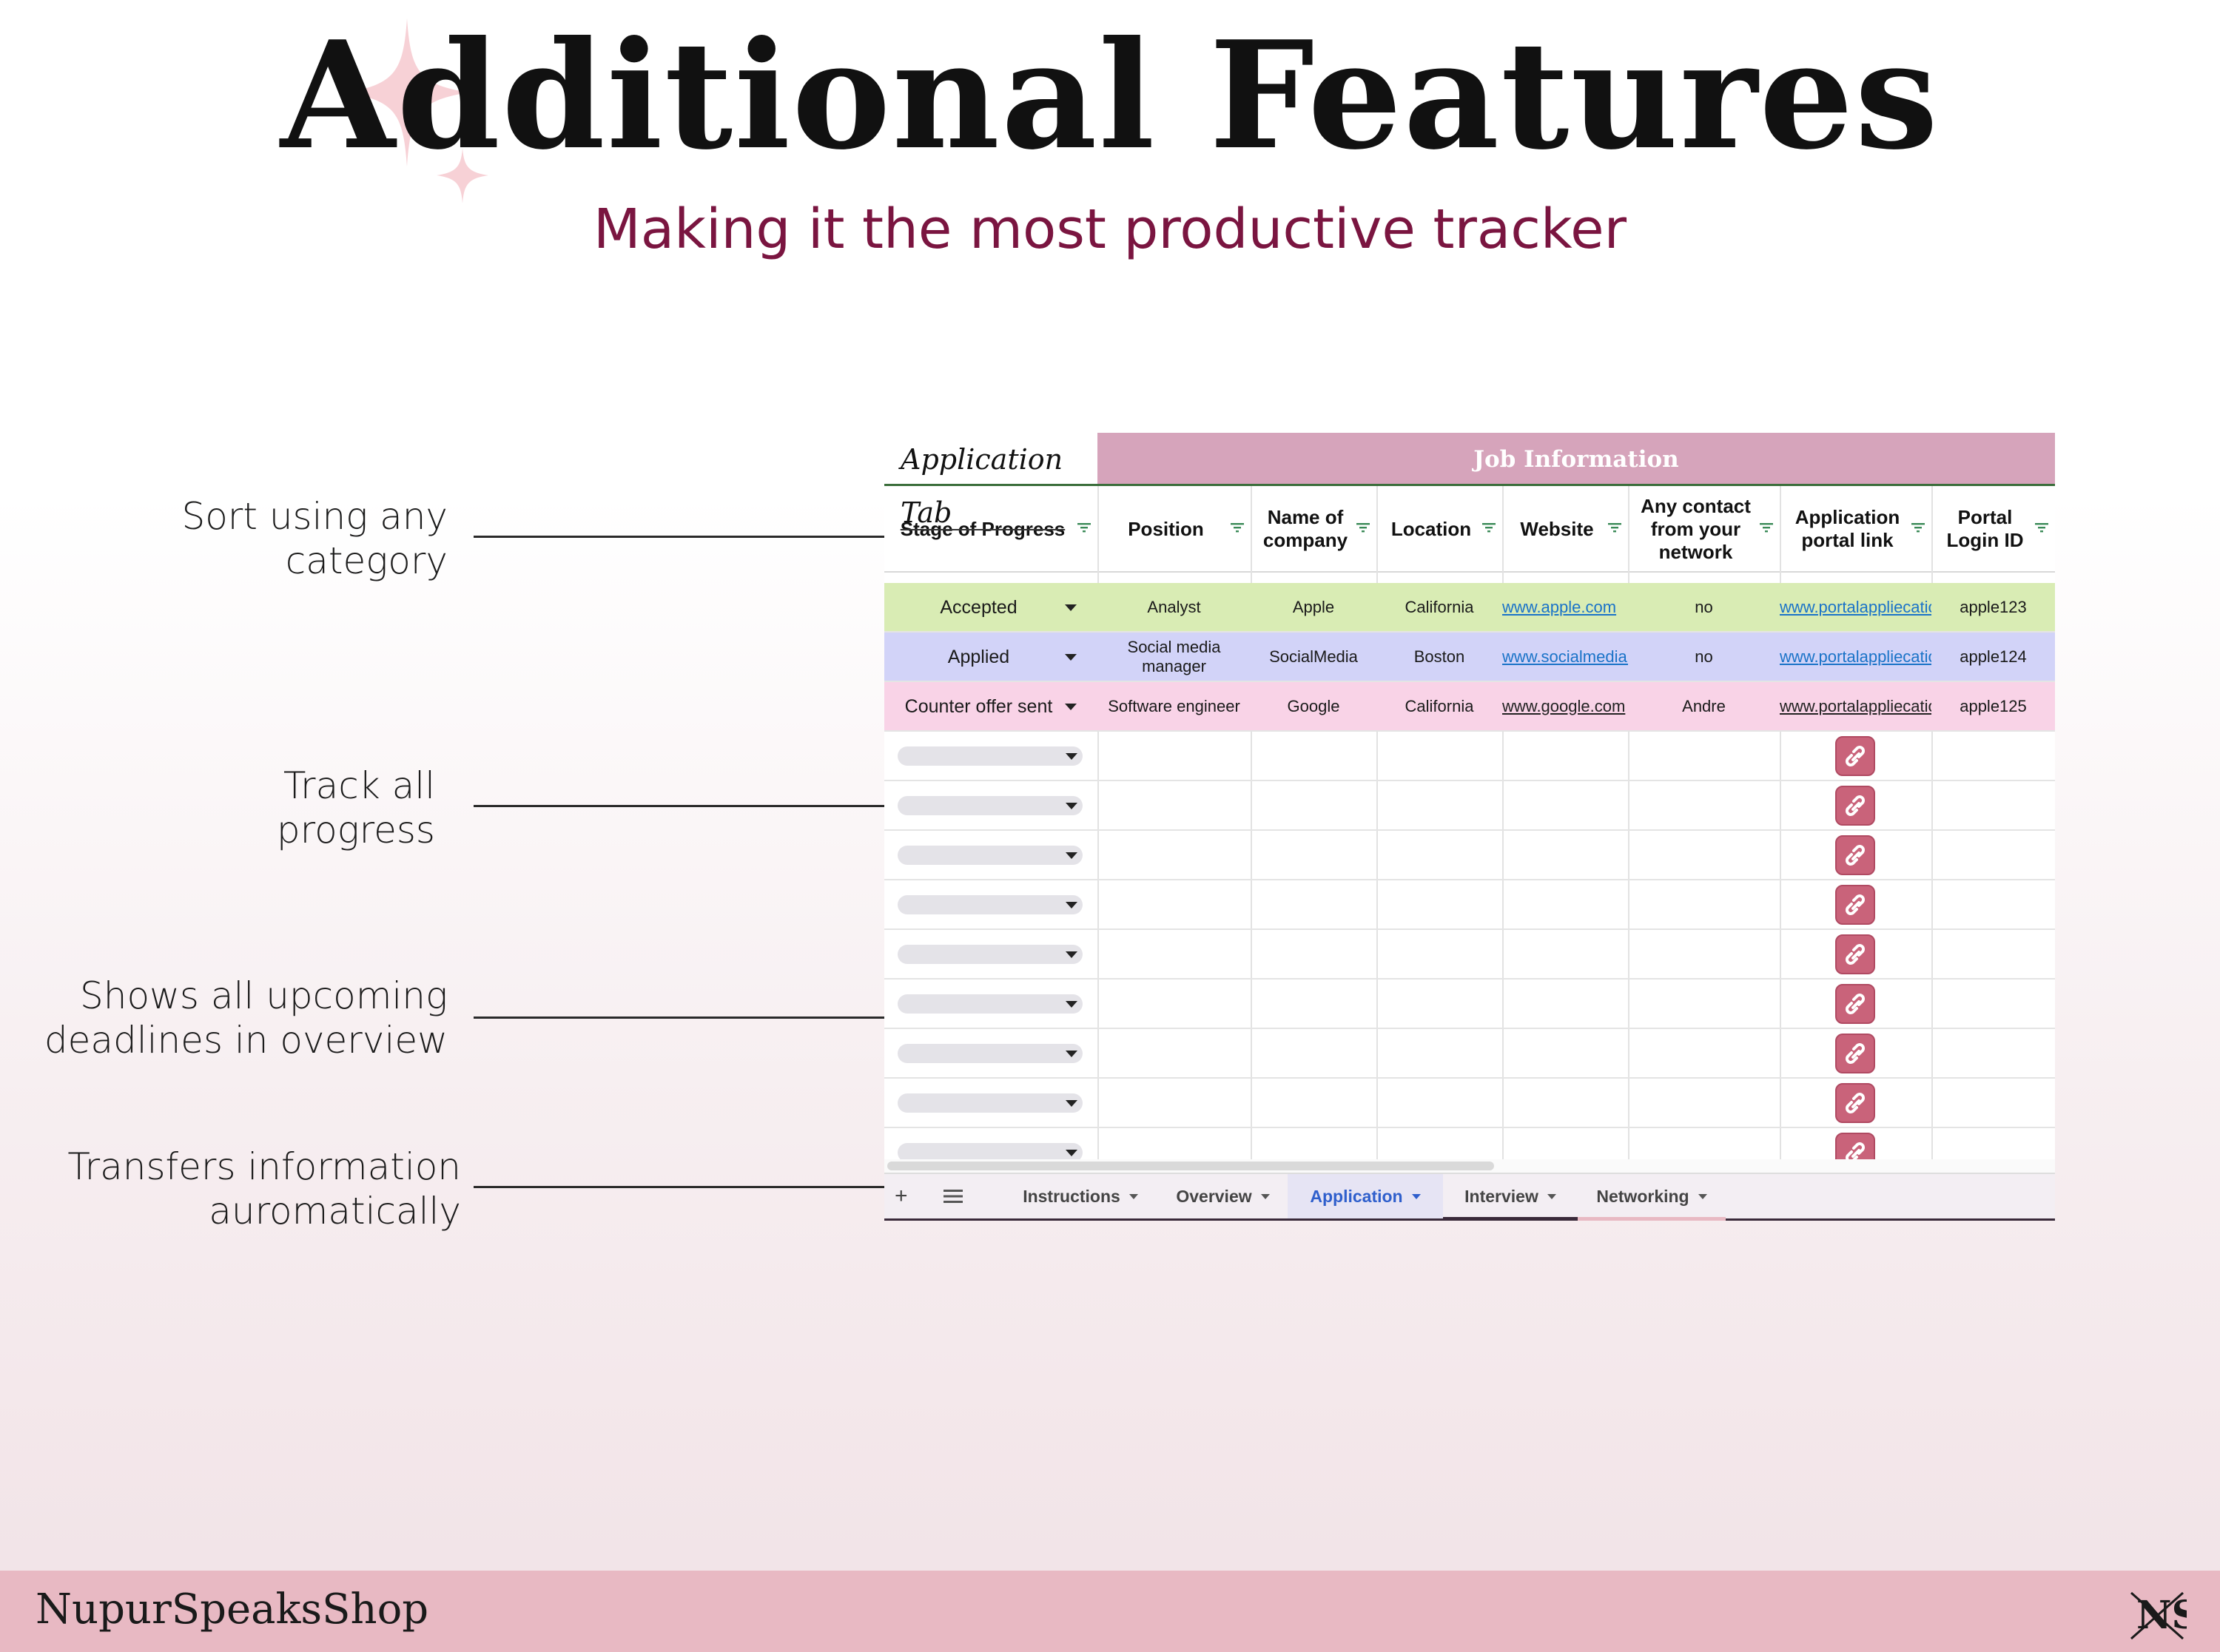  What do you see at coordinates (246, 1040) in the screenshot?
I see `callout-deadlines-line2: deadlines in overview` at bounding box center [246, 1040].